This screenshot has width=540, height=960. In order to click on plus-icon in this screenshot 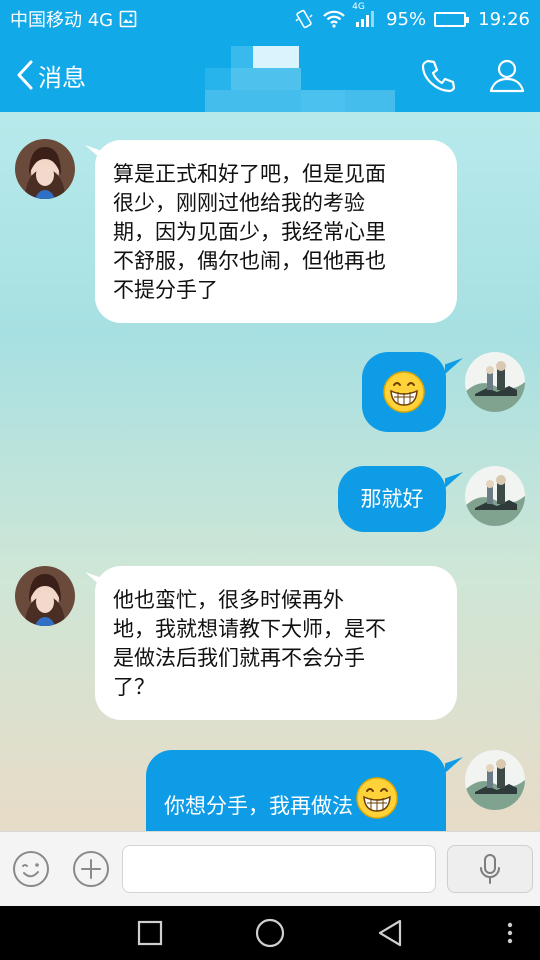, I will do `click(91, 869)`.